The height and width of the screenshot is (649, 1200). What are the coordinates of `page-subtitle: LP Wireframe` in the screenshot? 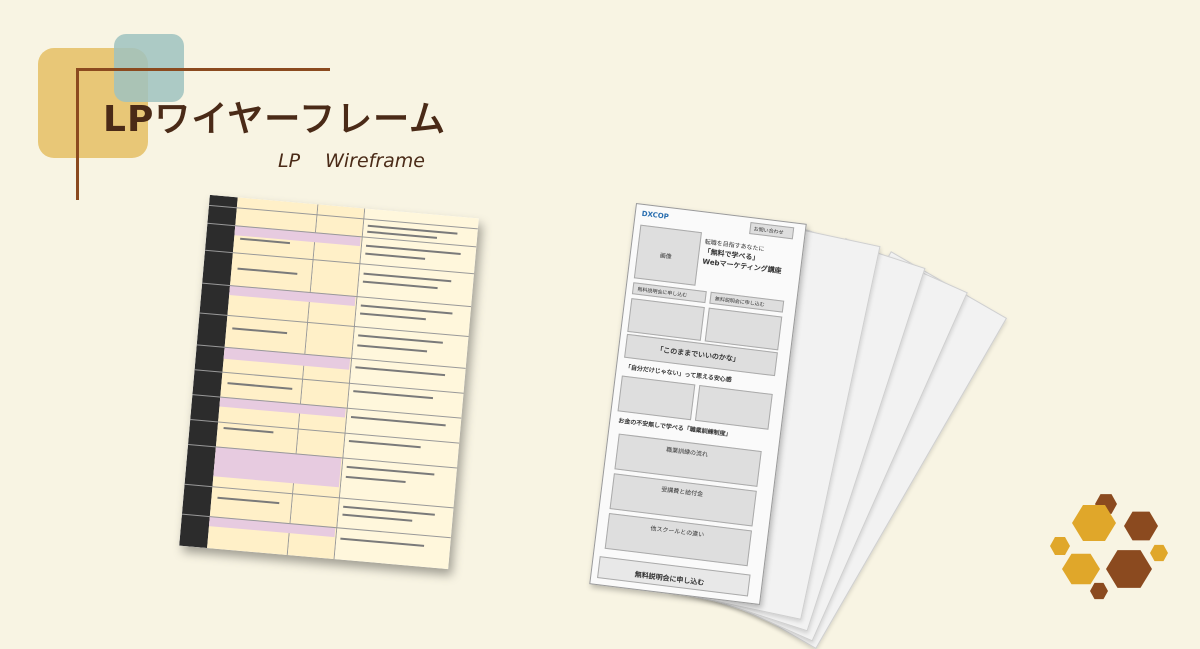 It's located at (351, 161).